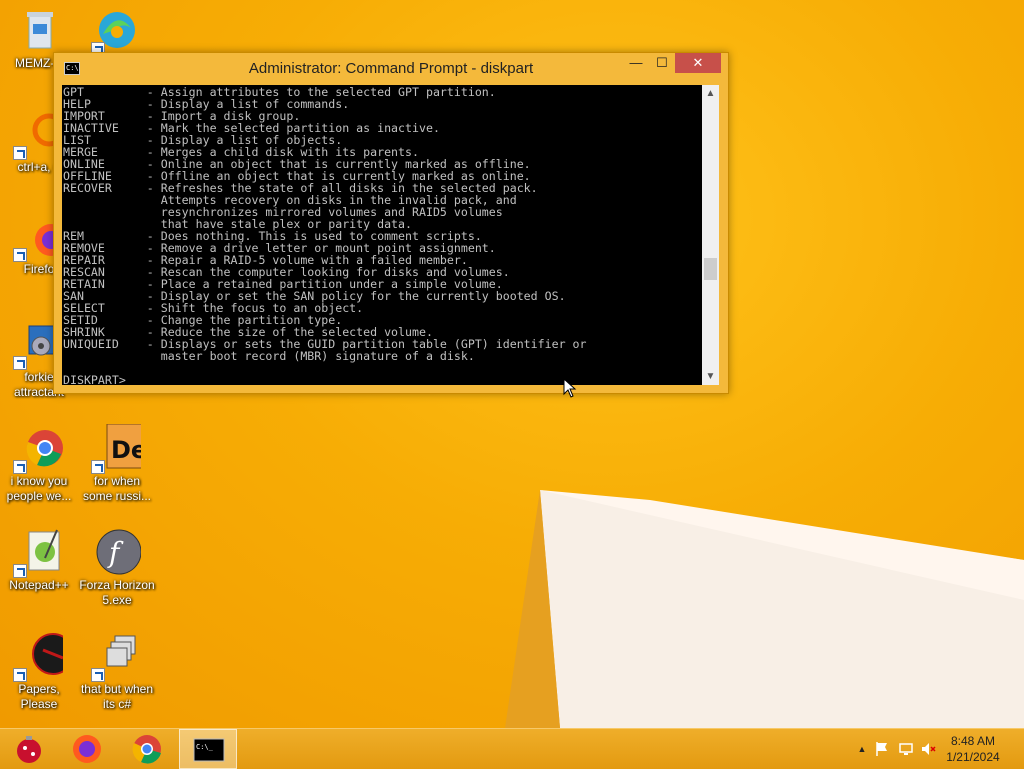 Image resolution: width=1024 pixels, height=769 pixels. I want to click on network-icon, so click(906, 749).